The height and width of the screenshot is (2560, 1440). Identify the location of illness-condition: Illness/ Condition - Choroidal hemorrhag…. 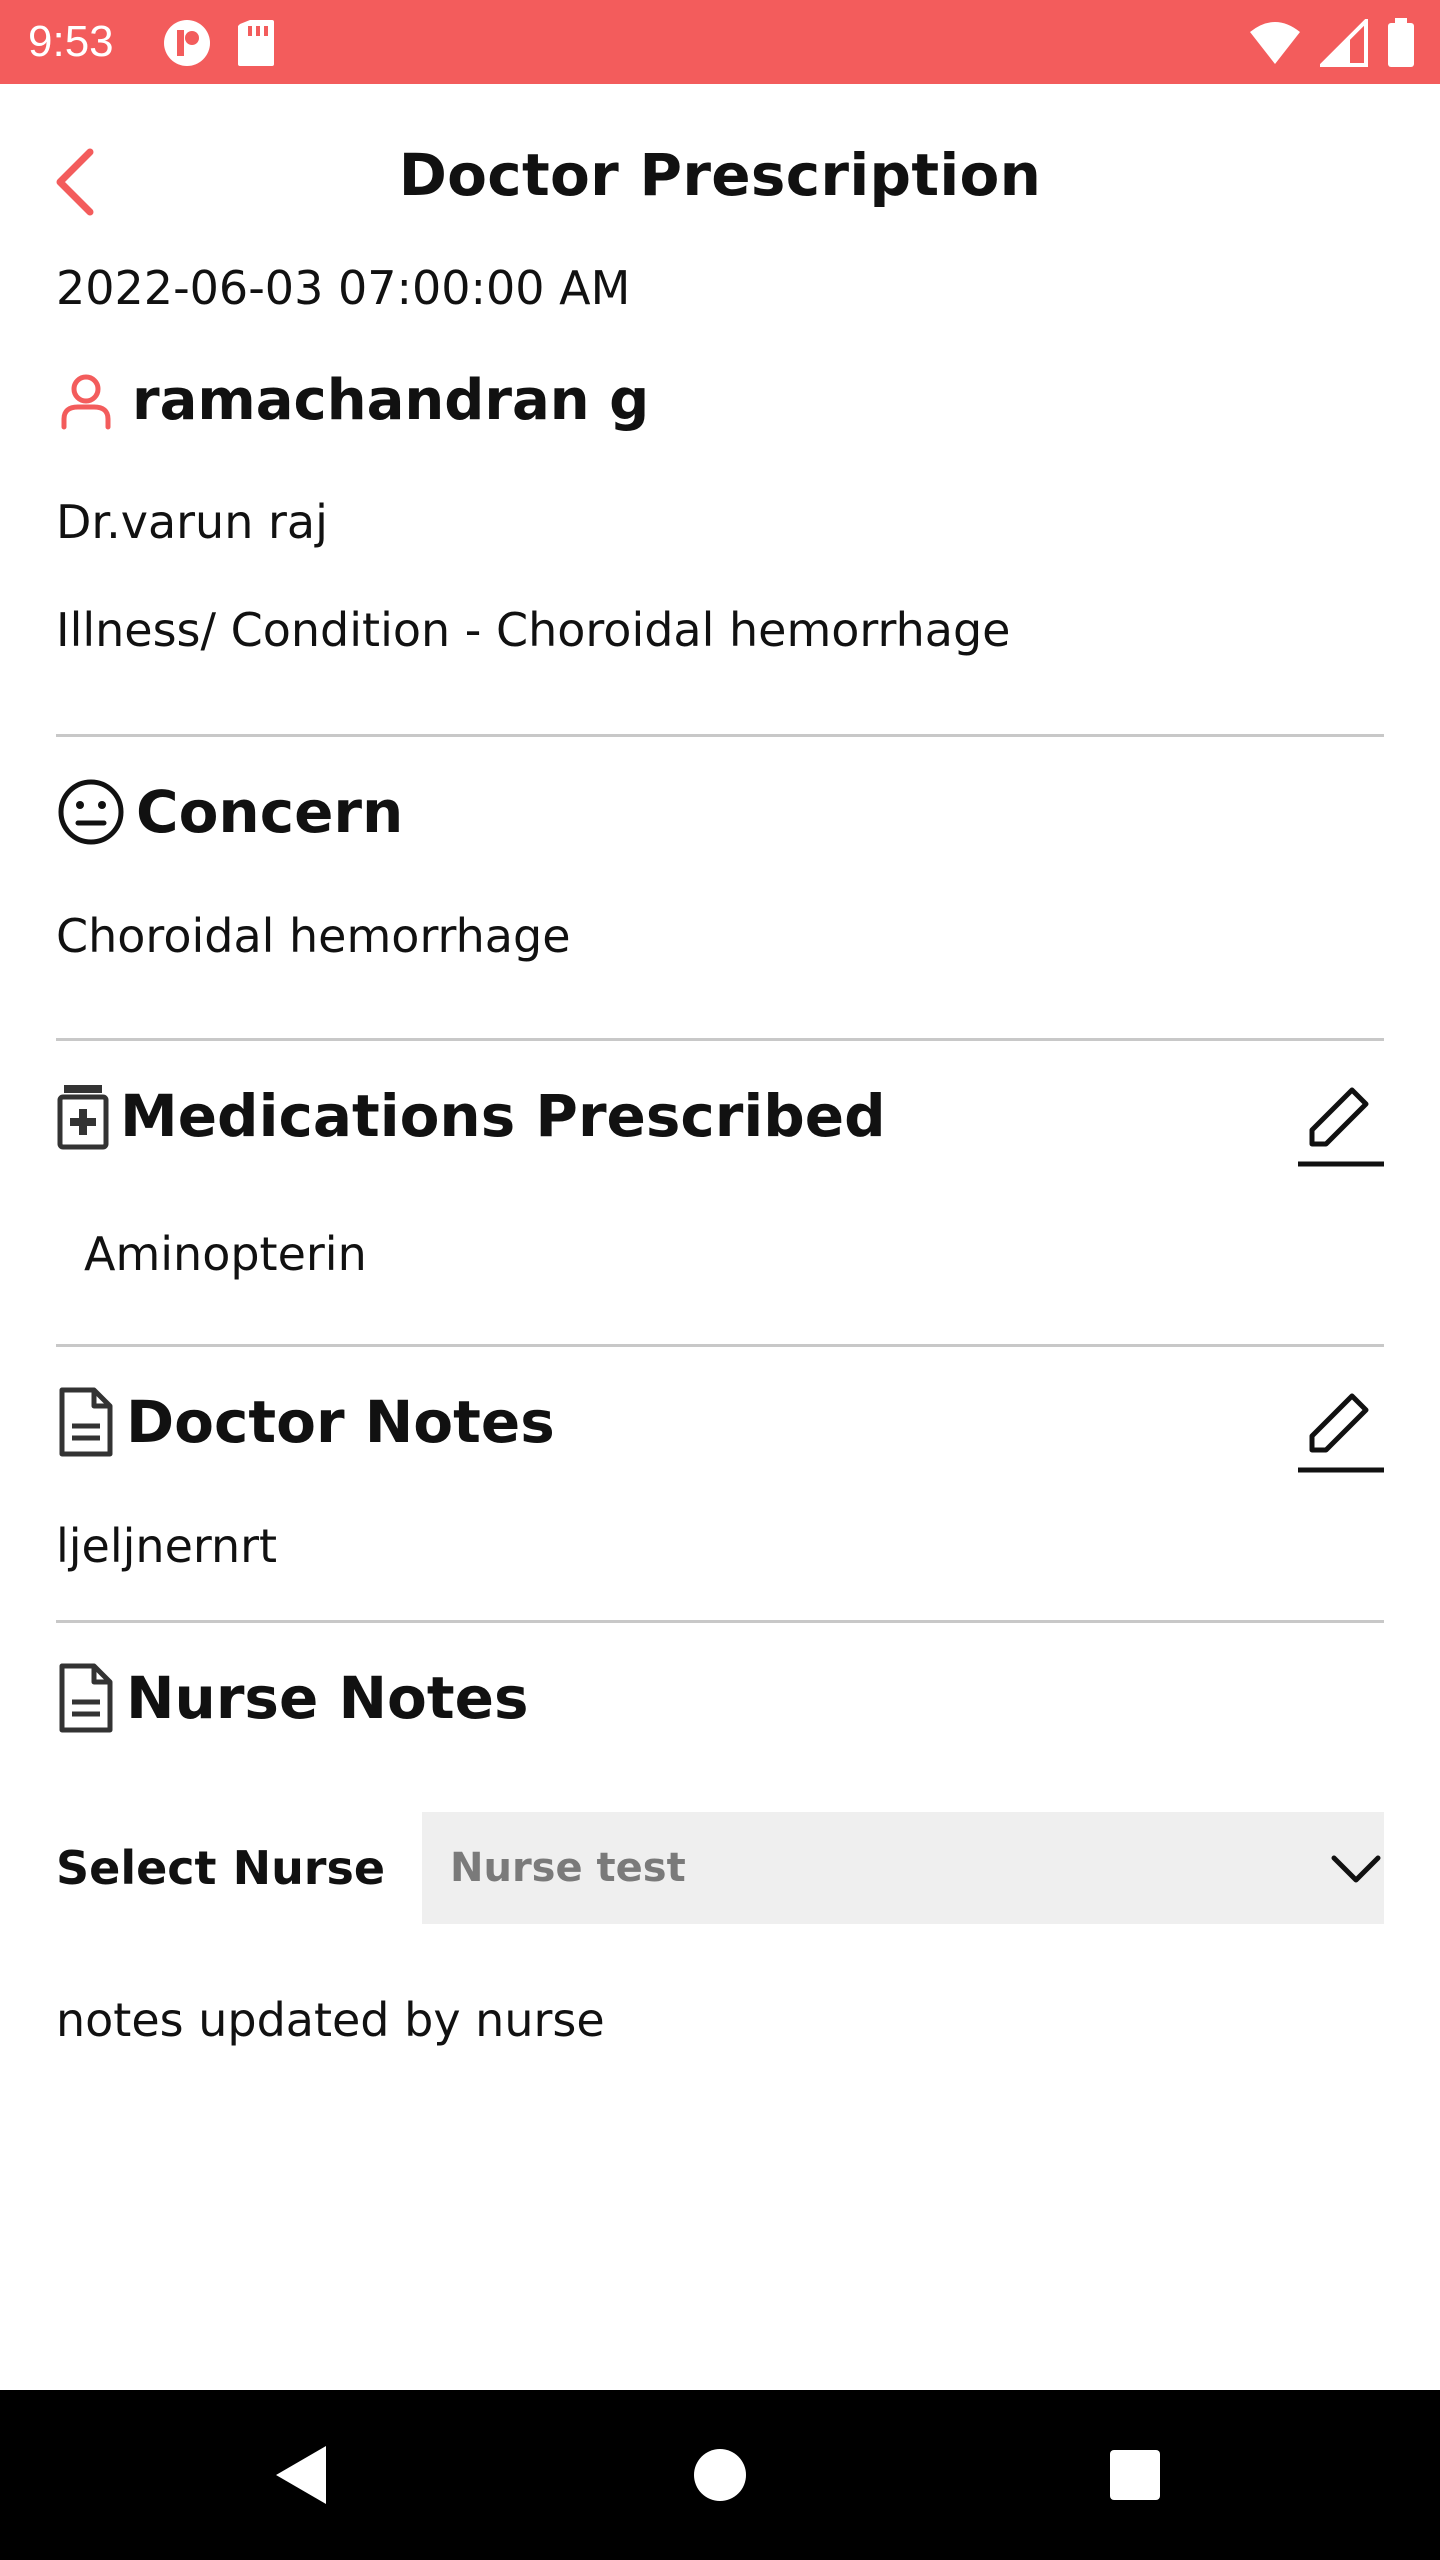
(533, 630).